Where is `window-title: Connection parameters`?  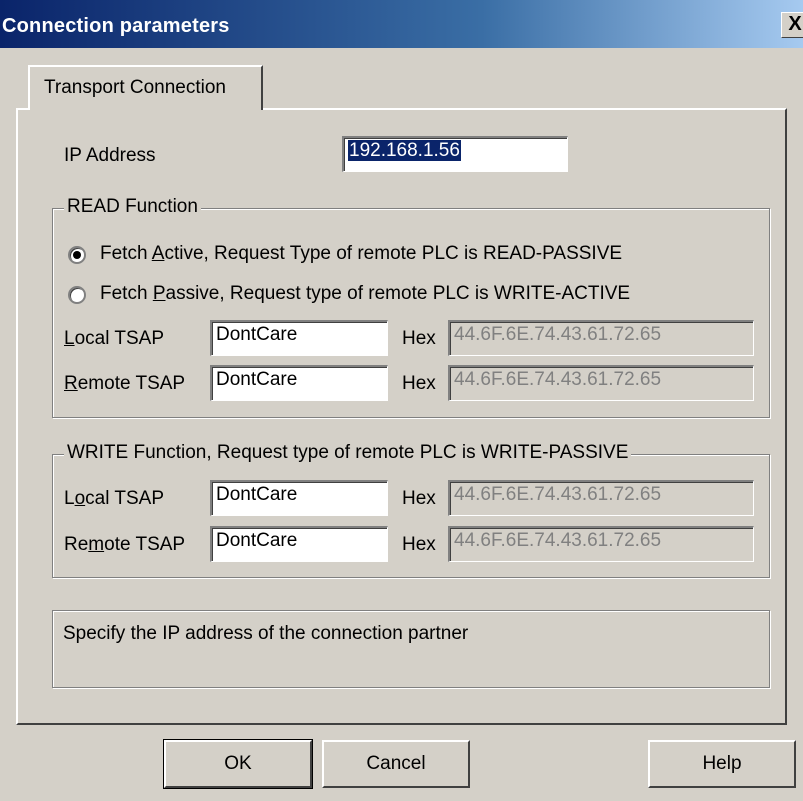 window-title: Connection parameters is located at coordinates (116, 26).